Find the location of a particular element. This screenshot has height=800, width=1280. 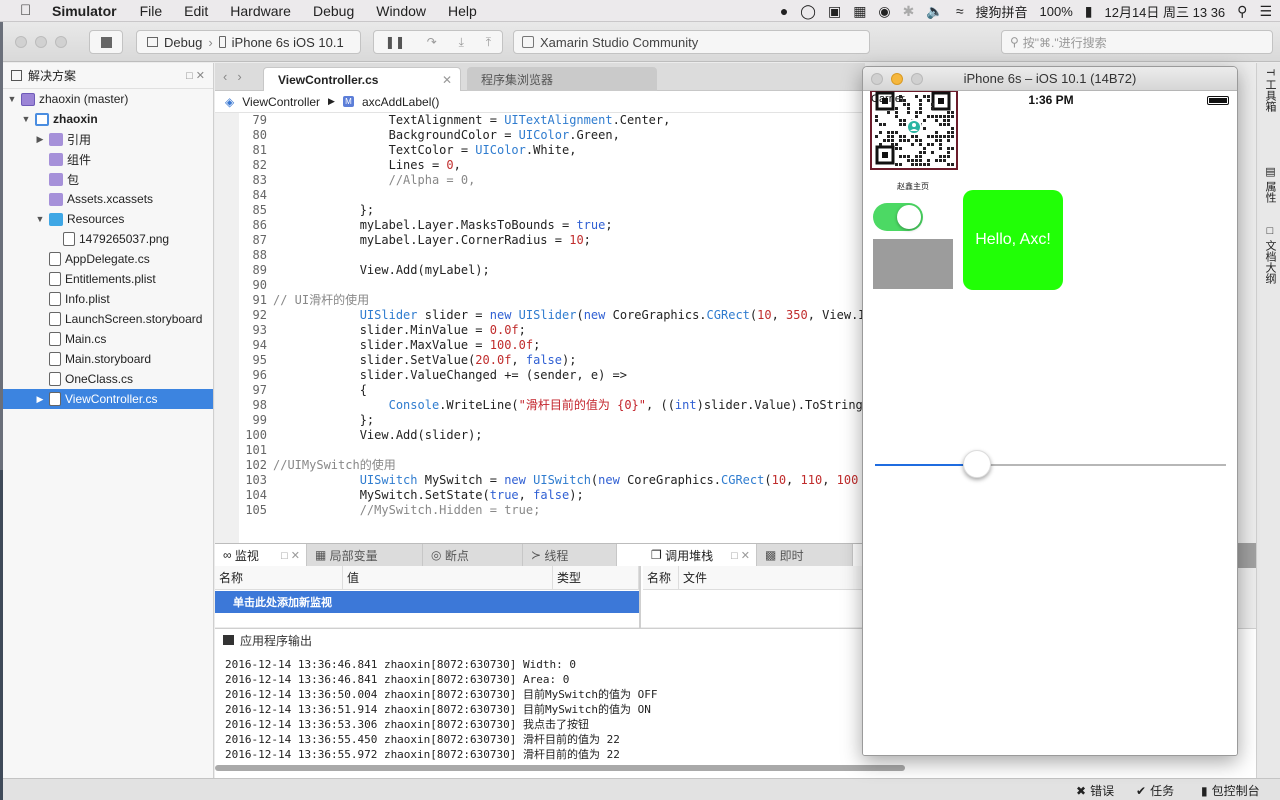

my-switch is located at coordinates (898, 217).